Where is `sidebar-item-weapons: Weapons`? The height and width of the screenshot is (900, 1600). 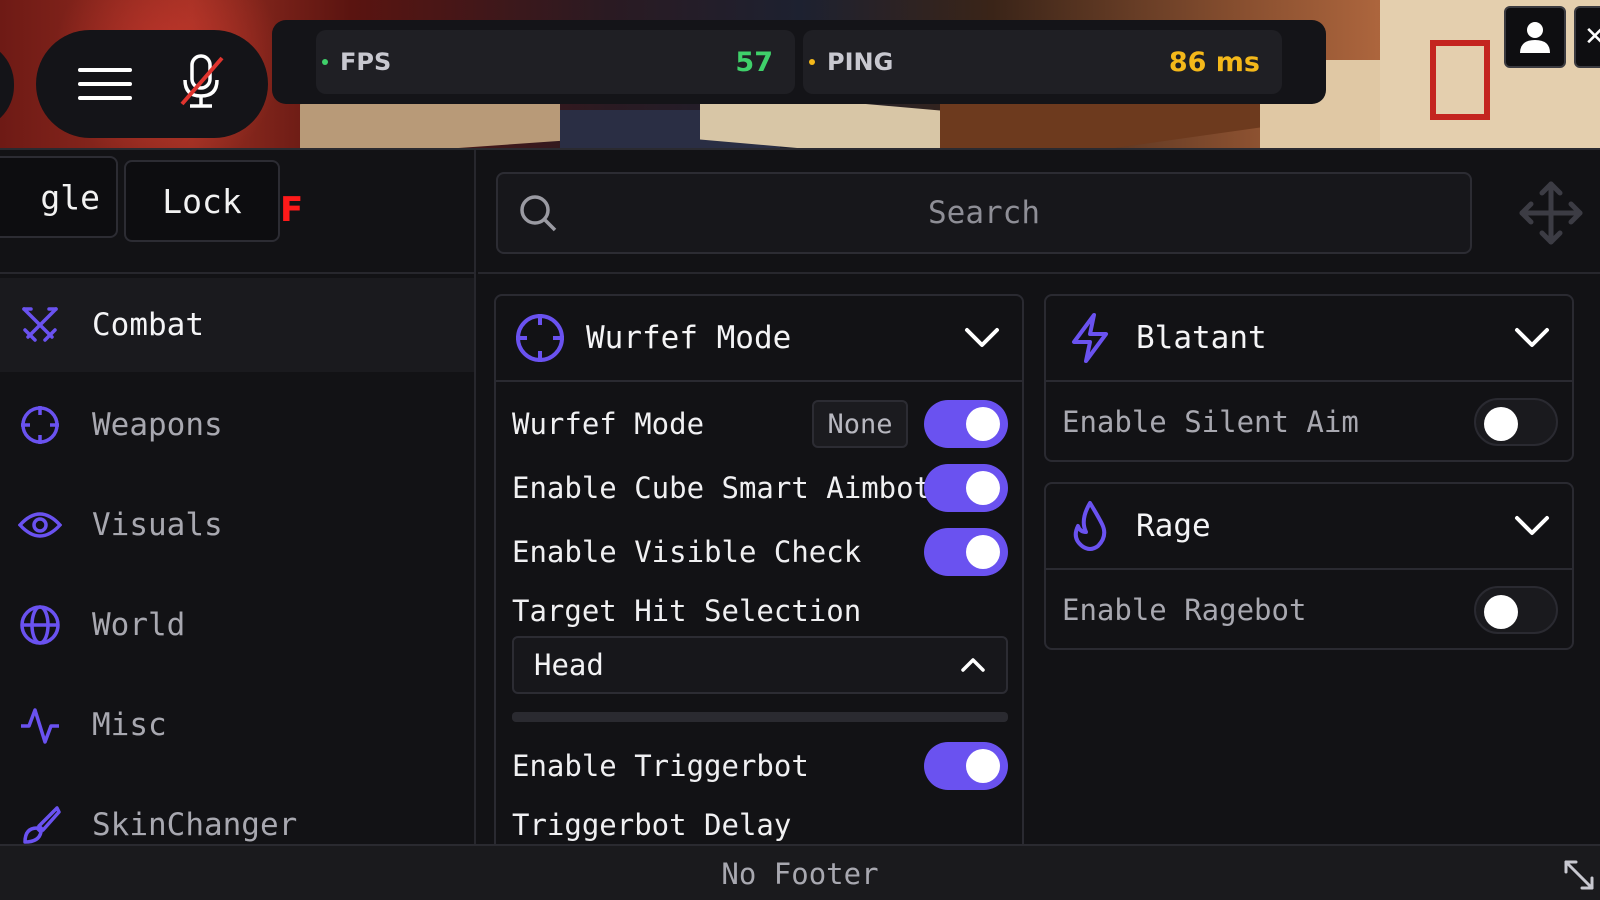
sidebar-item-weapons: Weapons is located at coordinates (237, 425).